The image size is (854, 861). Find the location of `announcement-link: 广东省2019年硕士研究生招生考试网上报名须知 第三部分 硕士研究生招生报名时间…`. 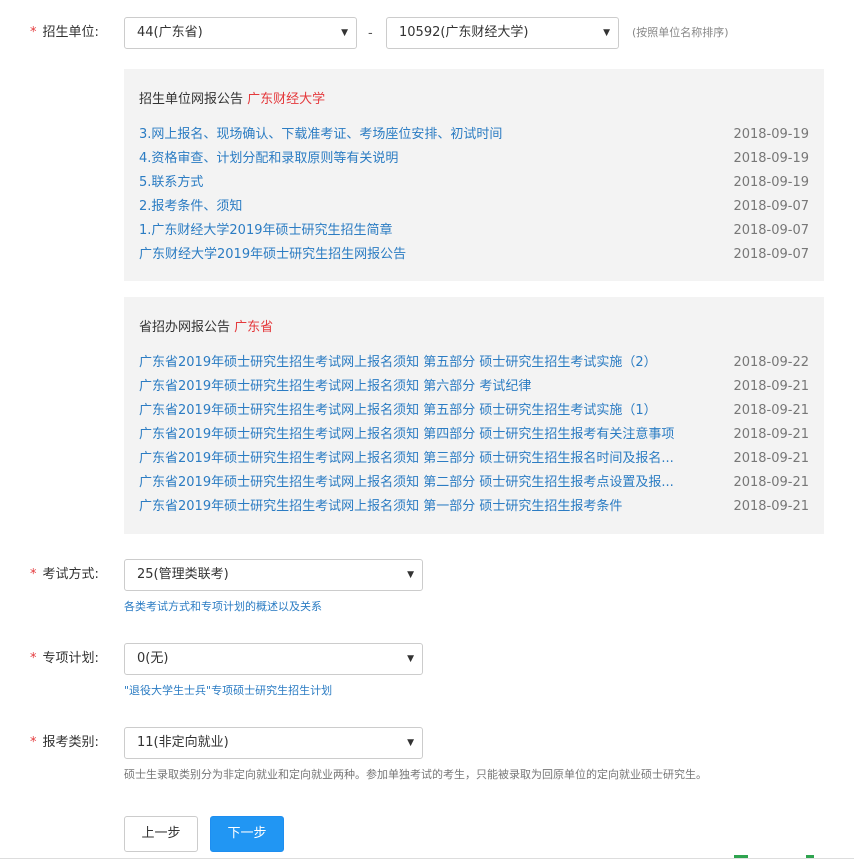

announcement-link: 广东省2019年硕士研究生招生考试网上报名须知 第三部分 硕士研究生招生报名时间… is located at coordinates (428, 459).